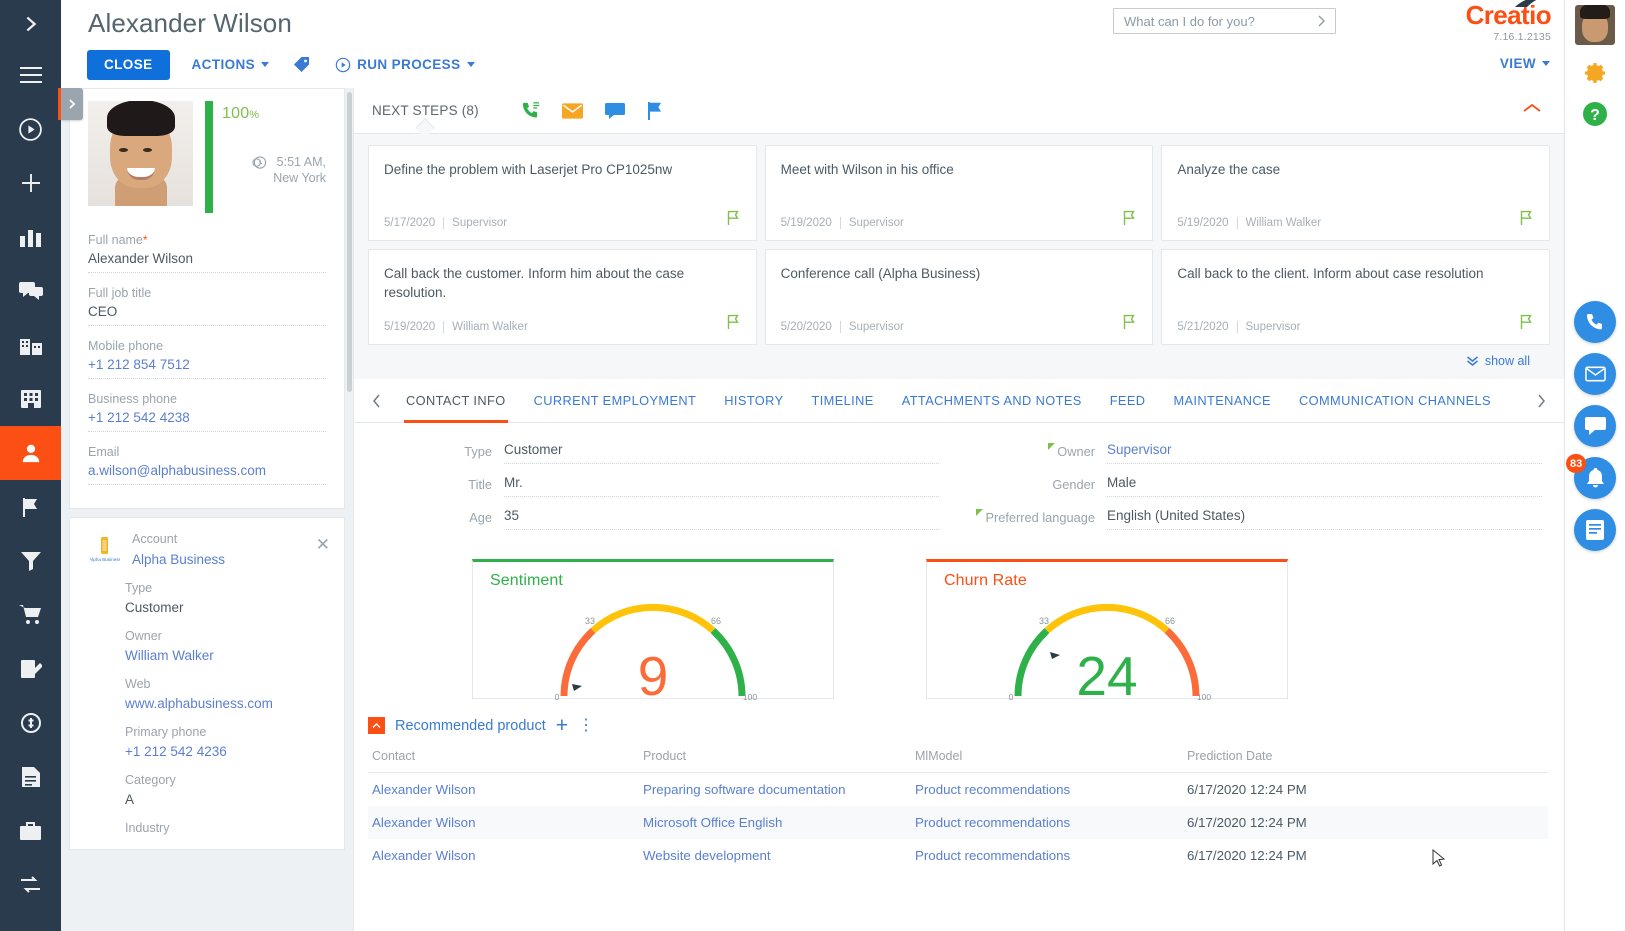 This screenshot has height=931, width=1625. Describe the element at coordinates (779, 790) in the screenshot. I see `cell-product: Preparing software documentation` at that location.